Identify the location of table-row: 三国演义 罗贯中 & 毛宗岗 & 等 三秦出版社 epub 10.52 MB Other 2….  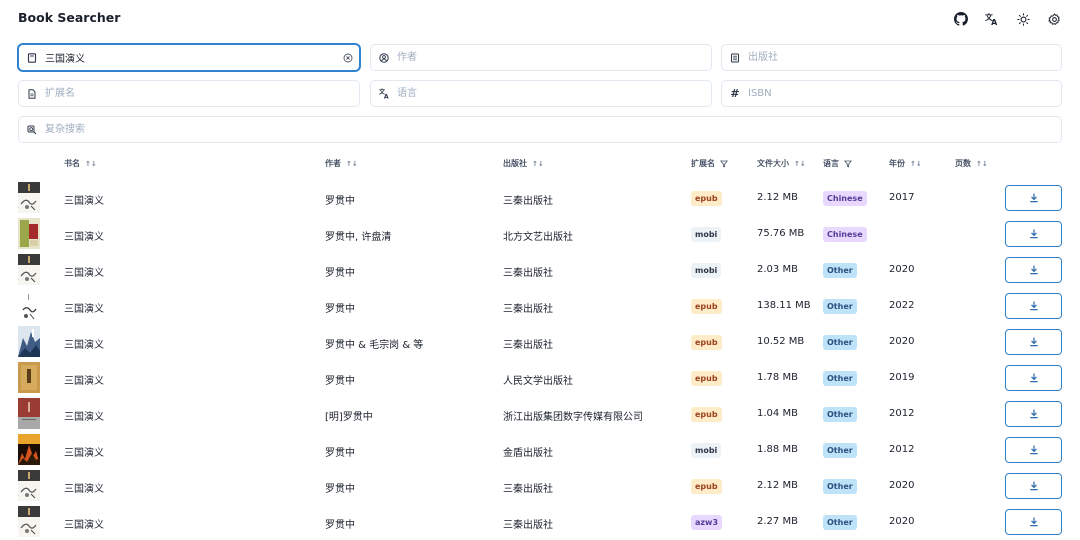
(540, 344).